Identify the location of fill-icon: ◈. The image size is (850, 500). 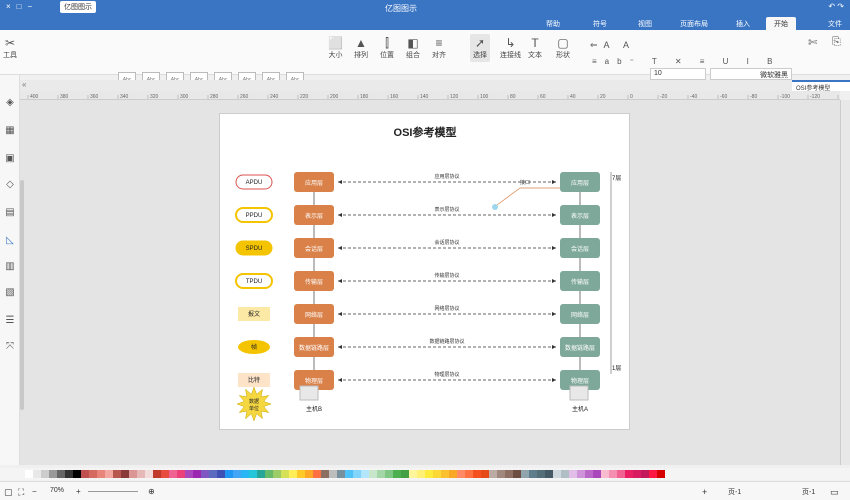
(10, 103).